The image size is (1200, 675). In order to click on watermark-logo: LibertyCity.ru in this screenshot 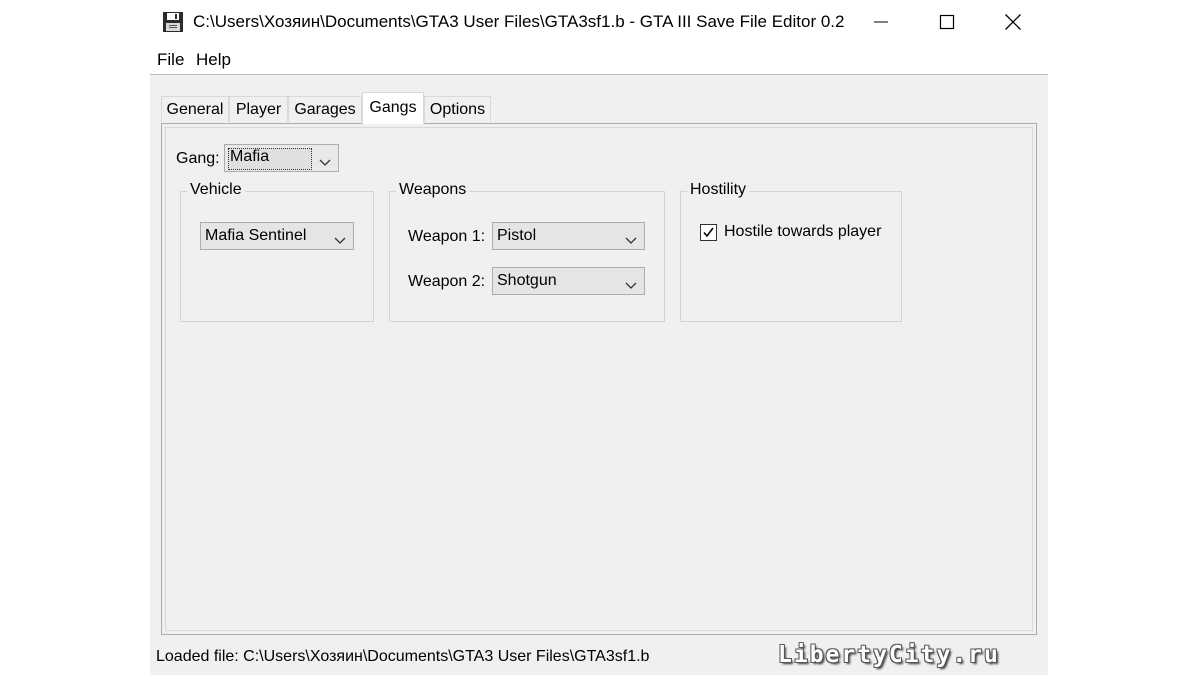, I will do `click(889, 655)`.